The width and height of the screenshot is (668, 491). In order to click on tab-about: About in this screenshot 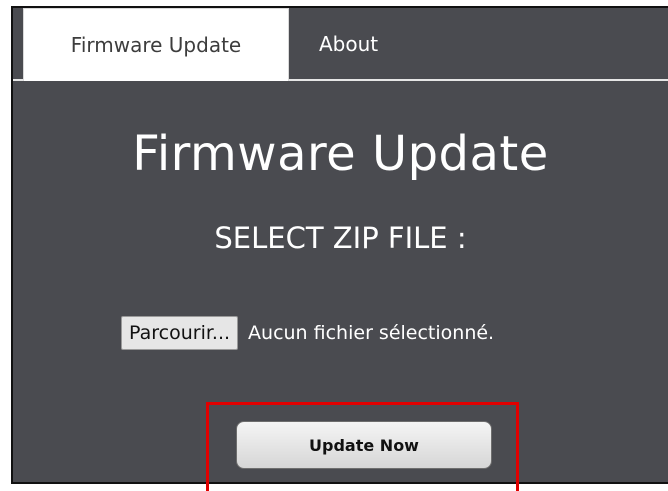, I will do `click(358, 43)`.